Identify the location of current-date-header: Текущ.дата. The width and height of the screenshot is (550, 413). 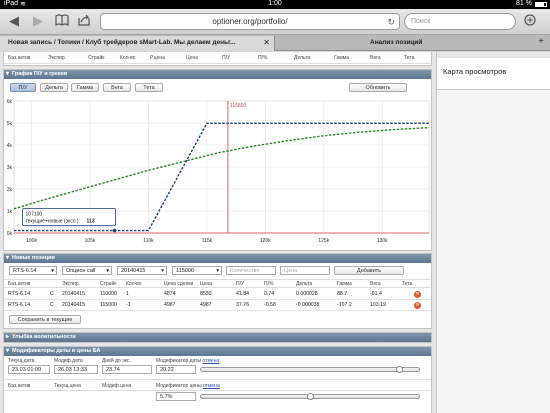
(21, 361).